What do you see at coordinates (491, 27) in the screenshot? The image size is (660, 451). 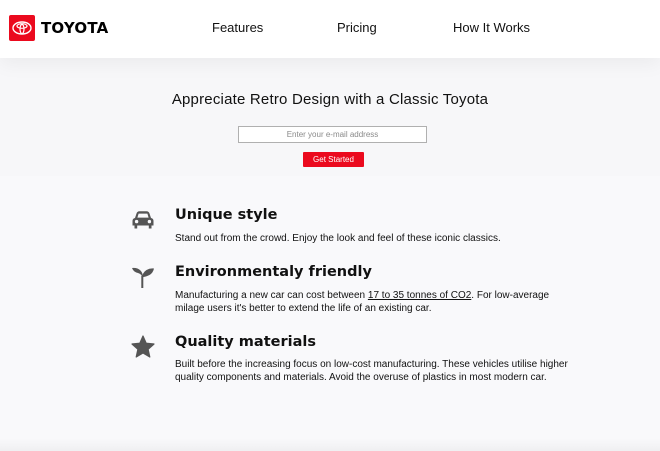 I see `nav-link-how-it-works: How It Works` at bounding box center [491, 27].